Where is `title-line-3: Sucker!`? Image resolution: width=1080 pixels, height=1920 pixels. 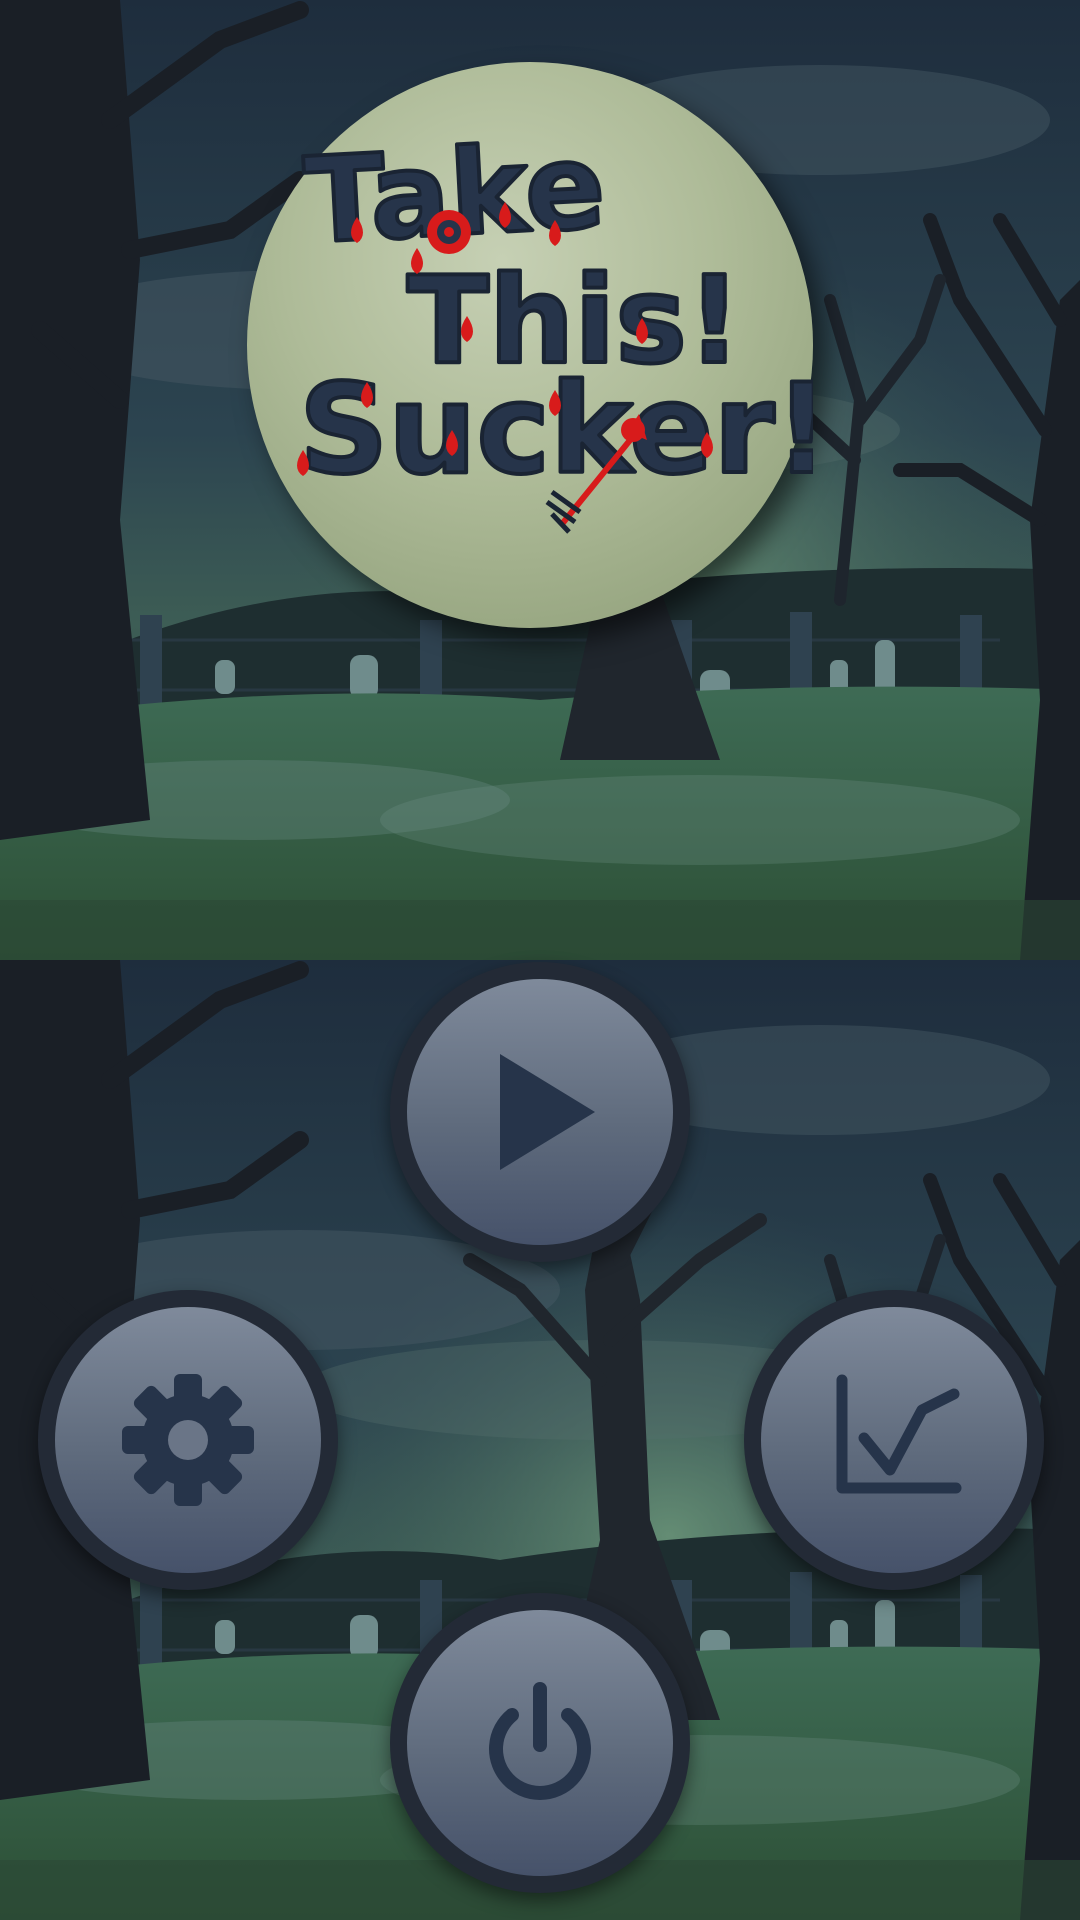
title-line-3: Sucker! is located at coordinates (556, 430).